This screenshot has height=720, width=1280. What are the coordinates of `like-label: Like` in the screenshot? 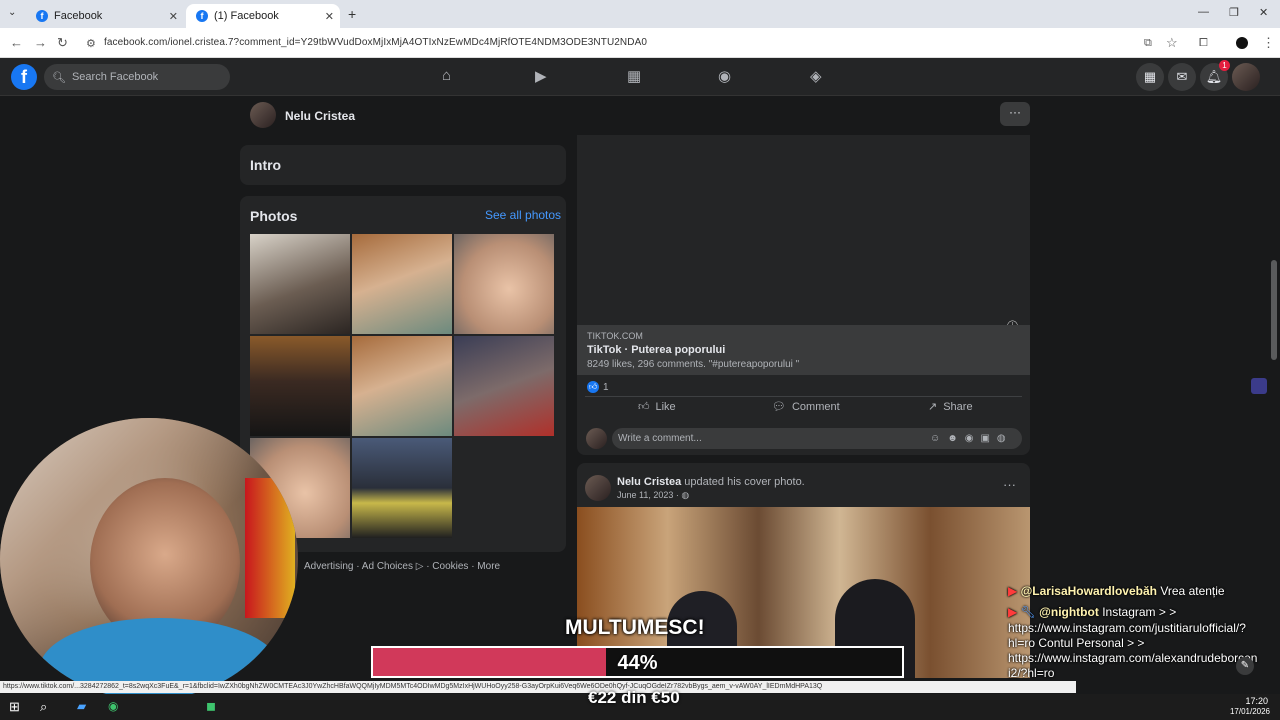 It's located at (665, 406).